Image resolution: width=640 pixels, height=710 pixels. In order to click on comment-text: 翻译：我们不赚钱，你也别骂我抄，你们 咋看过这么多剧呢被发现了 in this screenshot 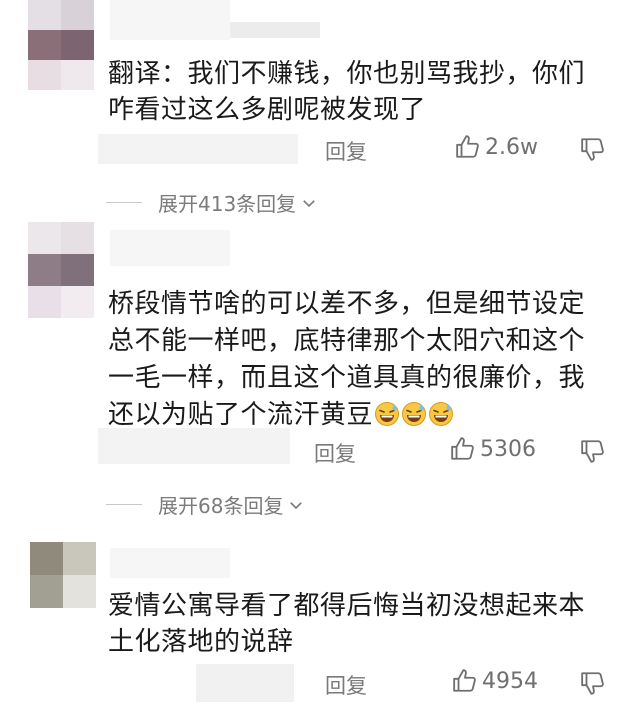, I will do `click(347, 92)`.